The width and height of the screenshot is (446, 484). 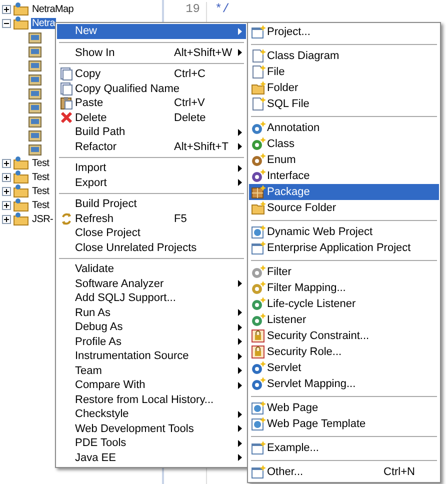 What do you see at coordinates (344, 192) in the screenshot?
I see `menu-item: Package` at bounding box center [344, 192].